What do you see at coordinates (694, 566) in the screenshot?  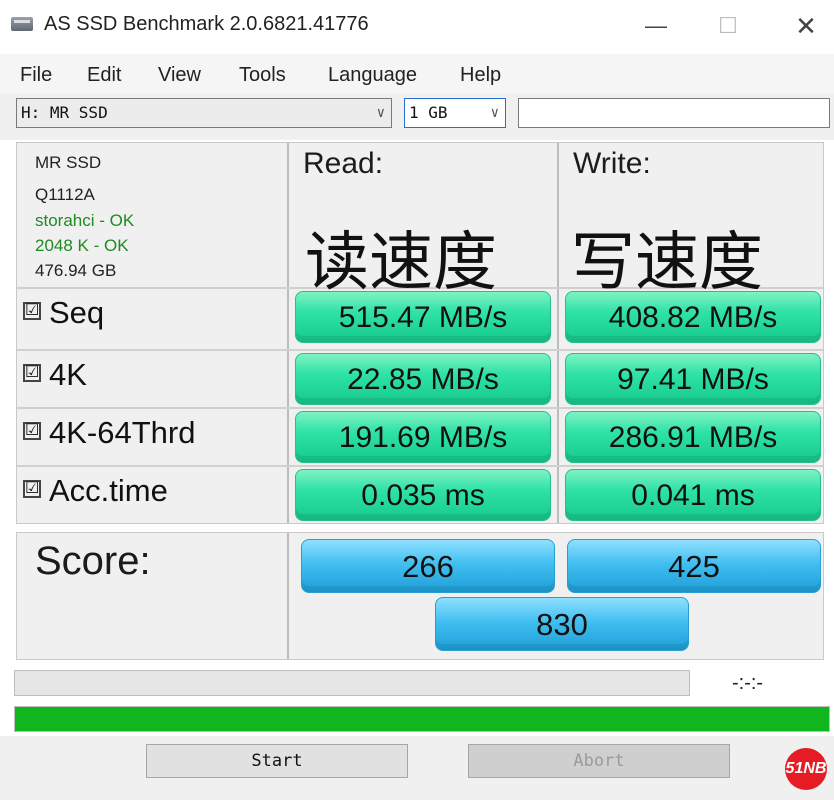 I see `write-score: 425` at bounding box center [694, 566].